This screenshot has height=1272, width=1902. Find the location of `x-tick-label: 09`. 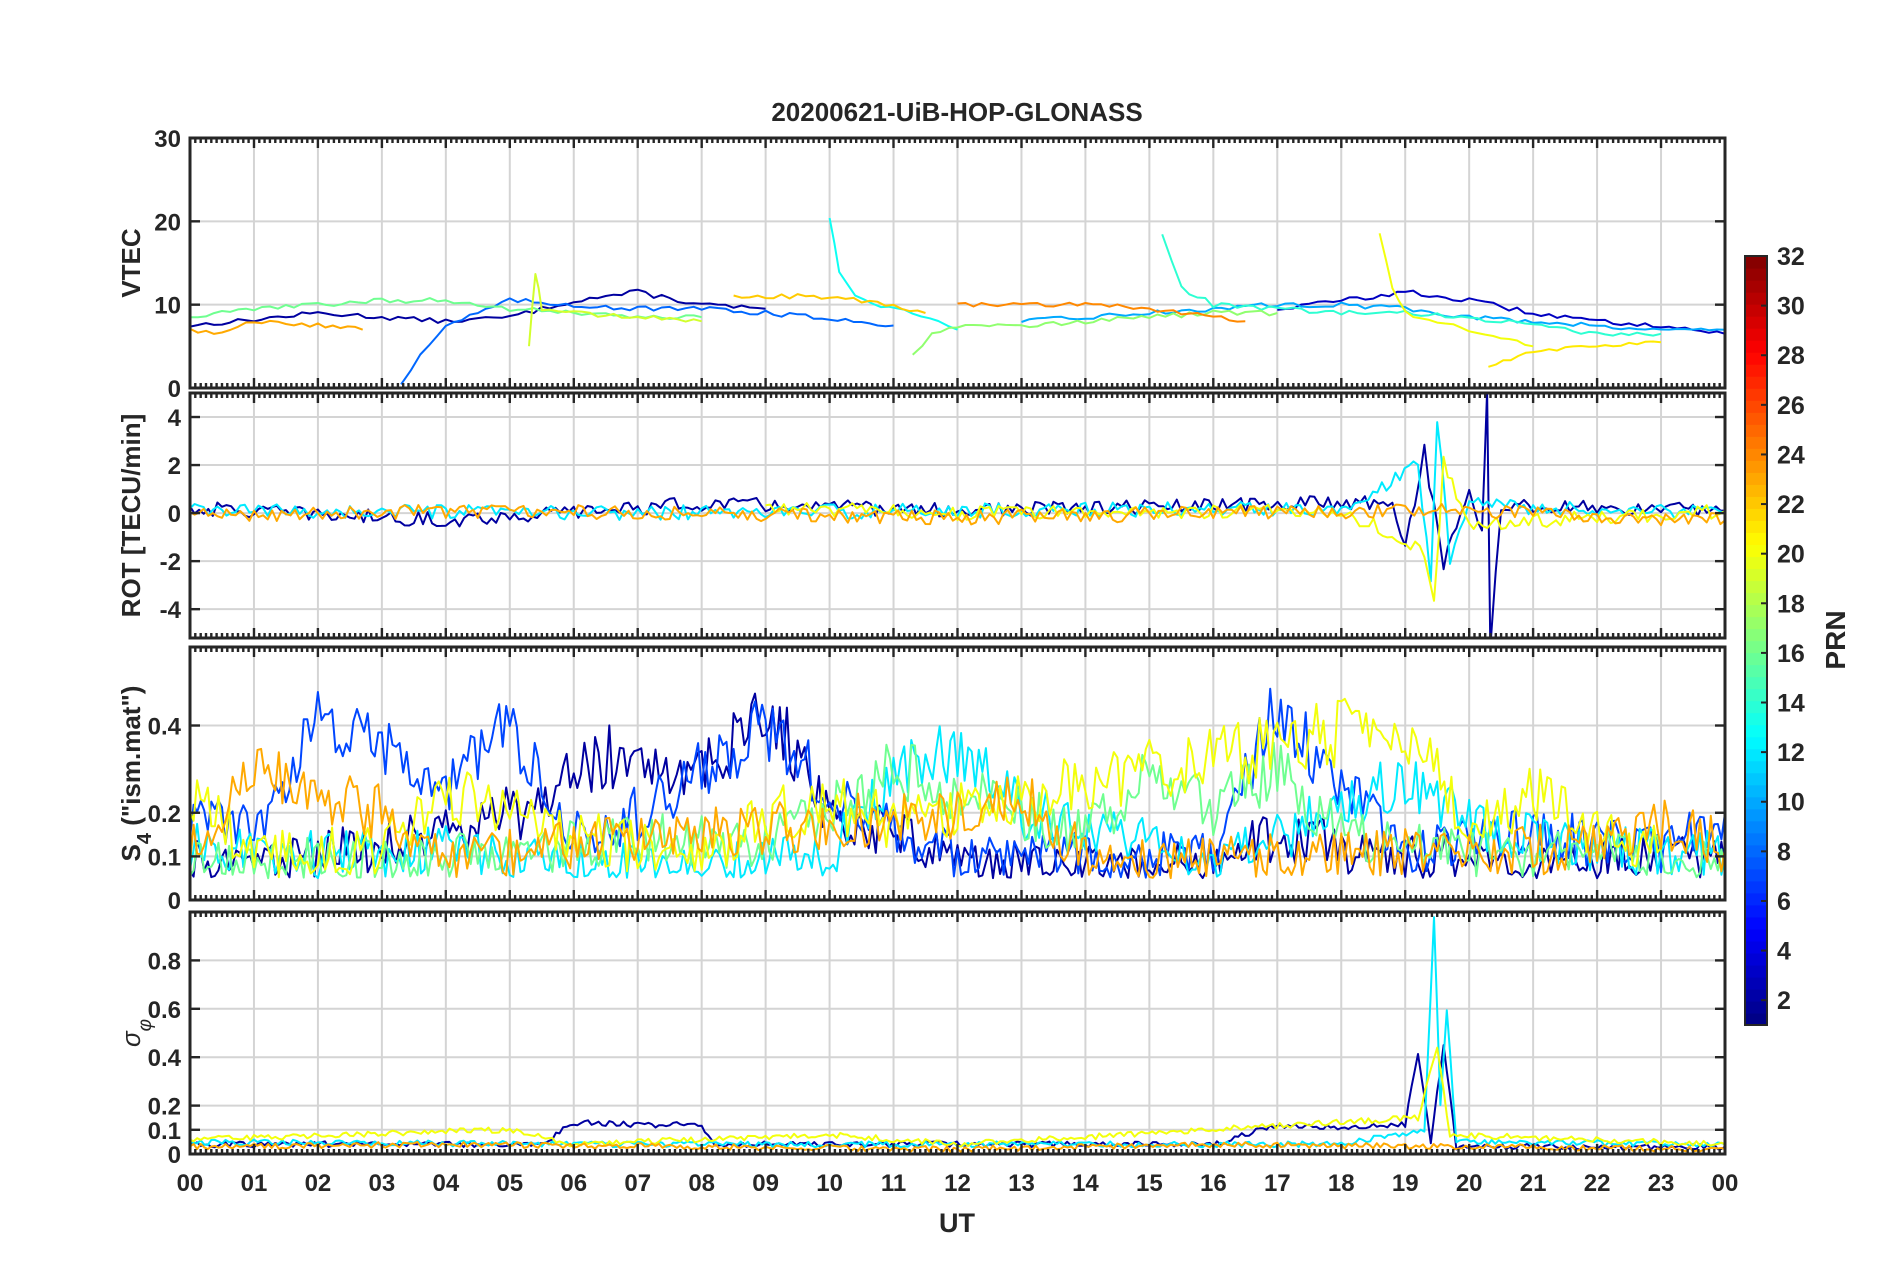

x-tick-label: 09 is located at coordinates (765, 1183).